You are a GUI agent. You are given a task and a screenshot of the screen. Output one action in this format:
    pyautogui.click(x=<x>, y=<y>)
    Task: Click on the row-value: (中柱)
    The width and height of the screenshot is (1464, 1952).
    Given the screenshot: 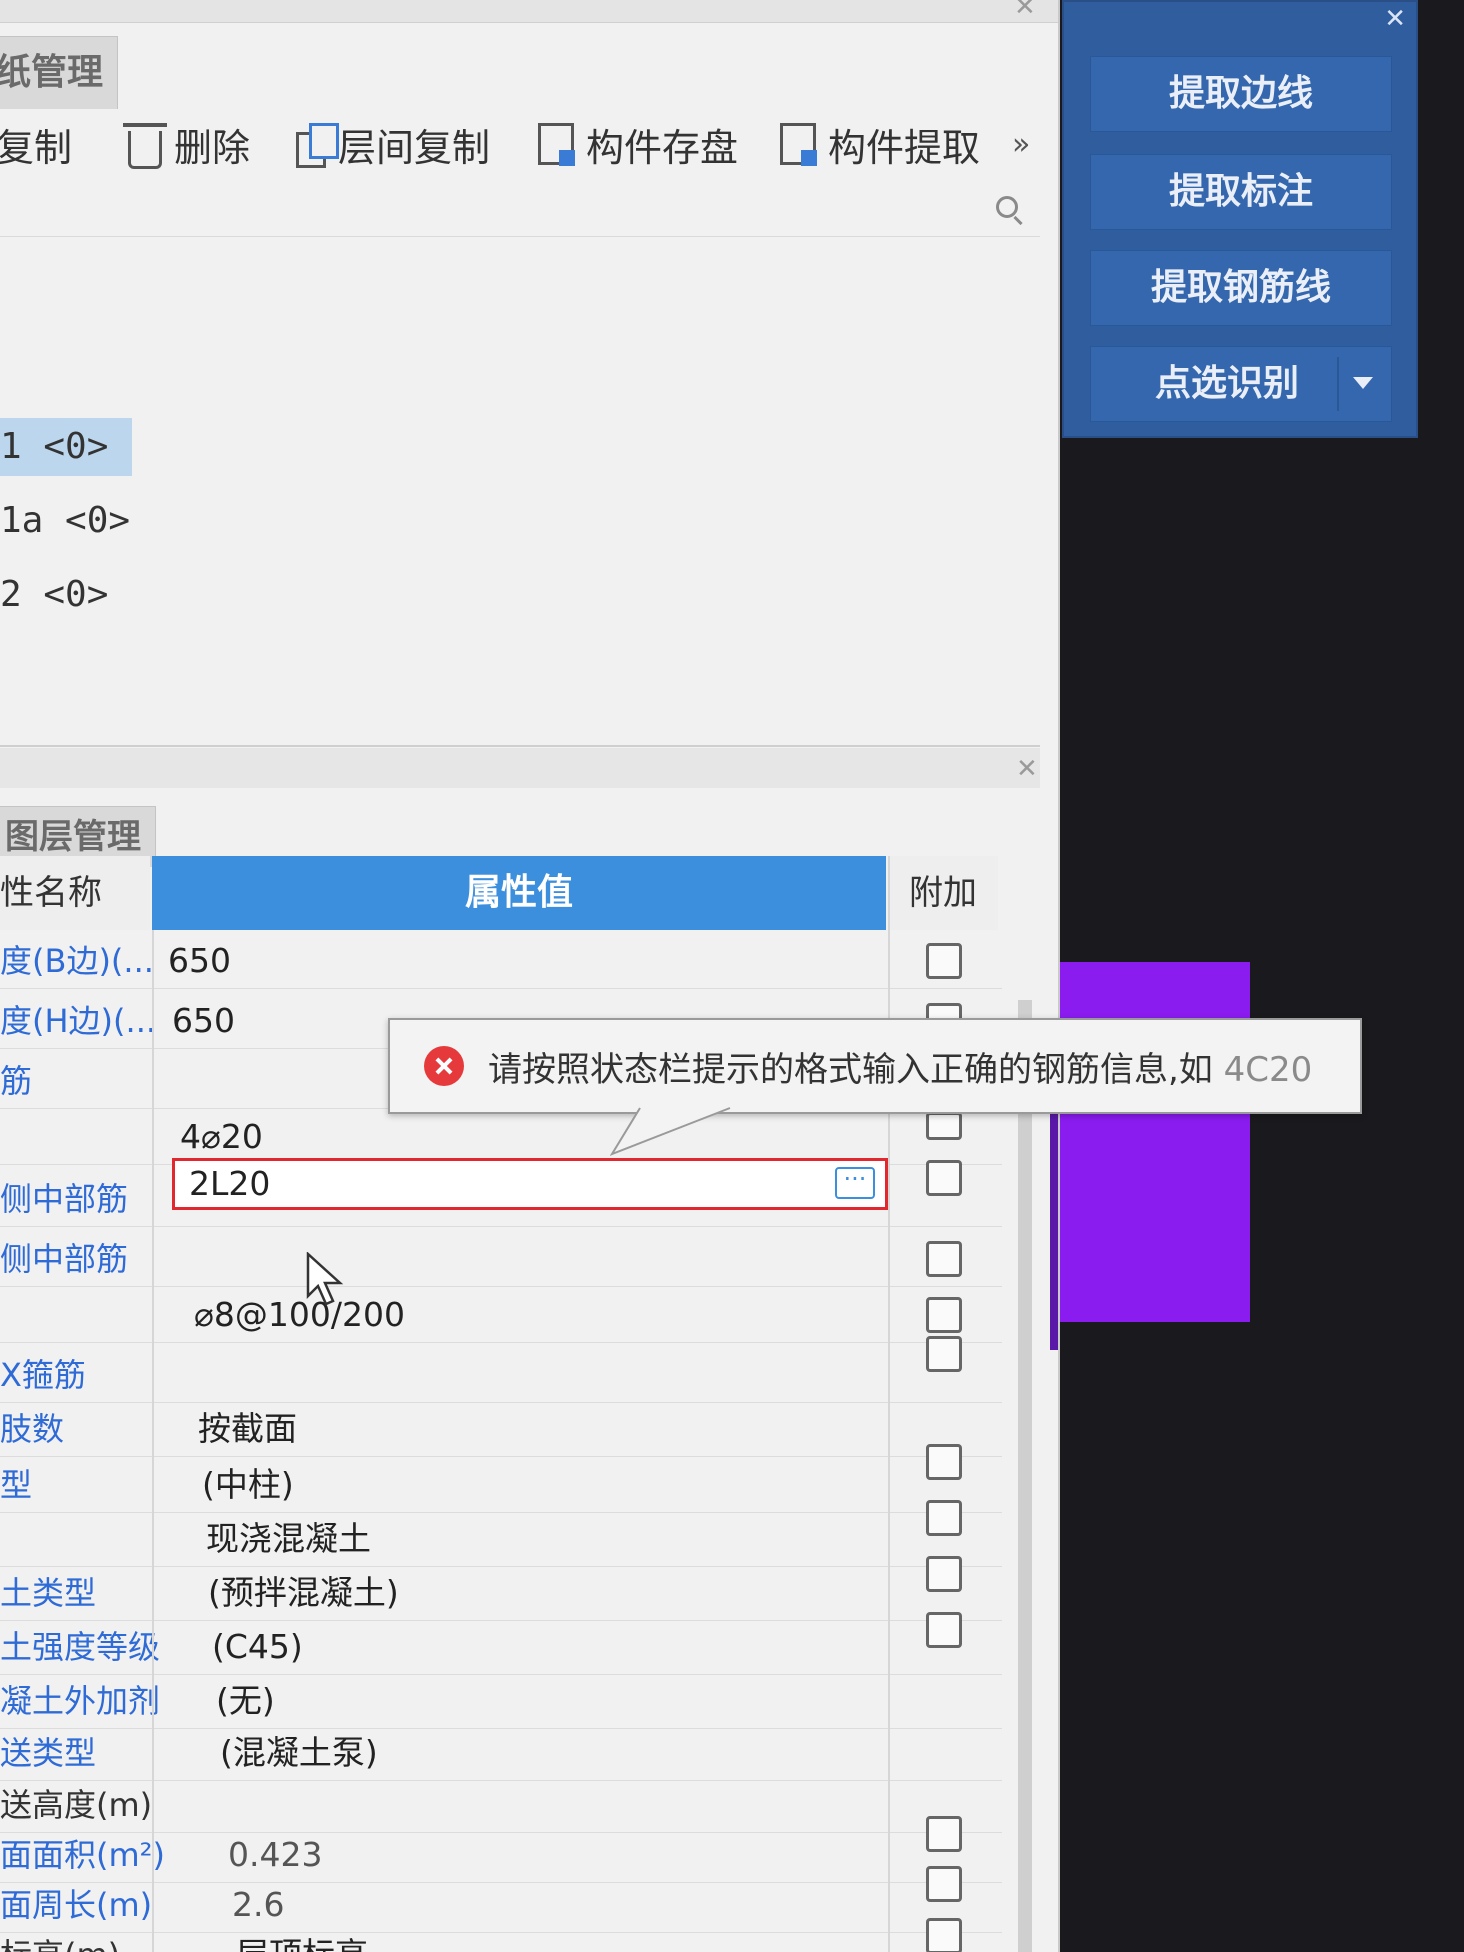 What is the action you would take?
    pyautogui.click(x=248, y=1485)
    